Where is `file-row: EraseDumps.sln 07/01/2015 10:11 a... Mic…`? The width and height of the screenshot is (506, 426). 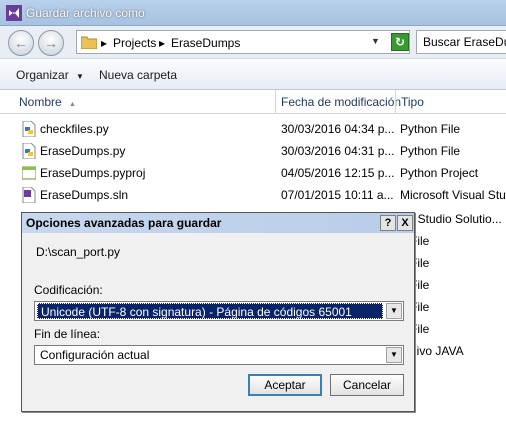 file-row: EraseDumps.sln 07/01/2015 10:11 a... Mic… is located at coordinates (253, 195).